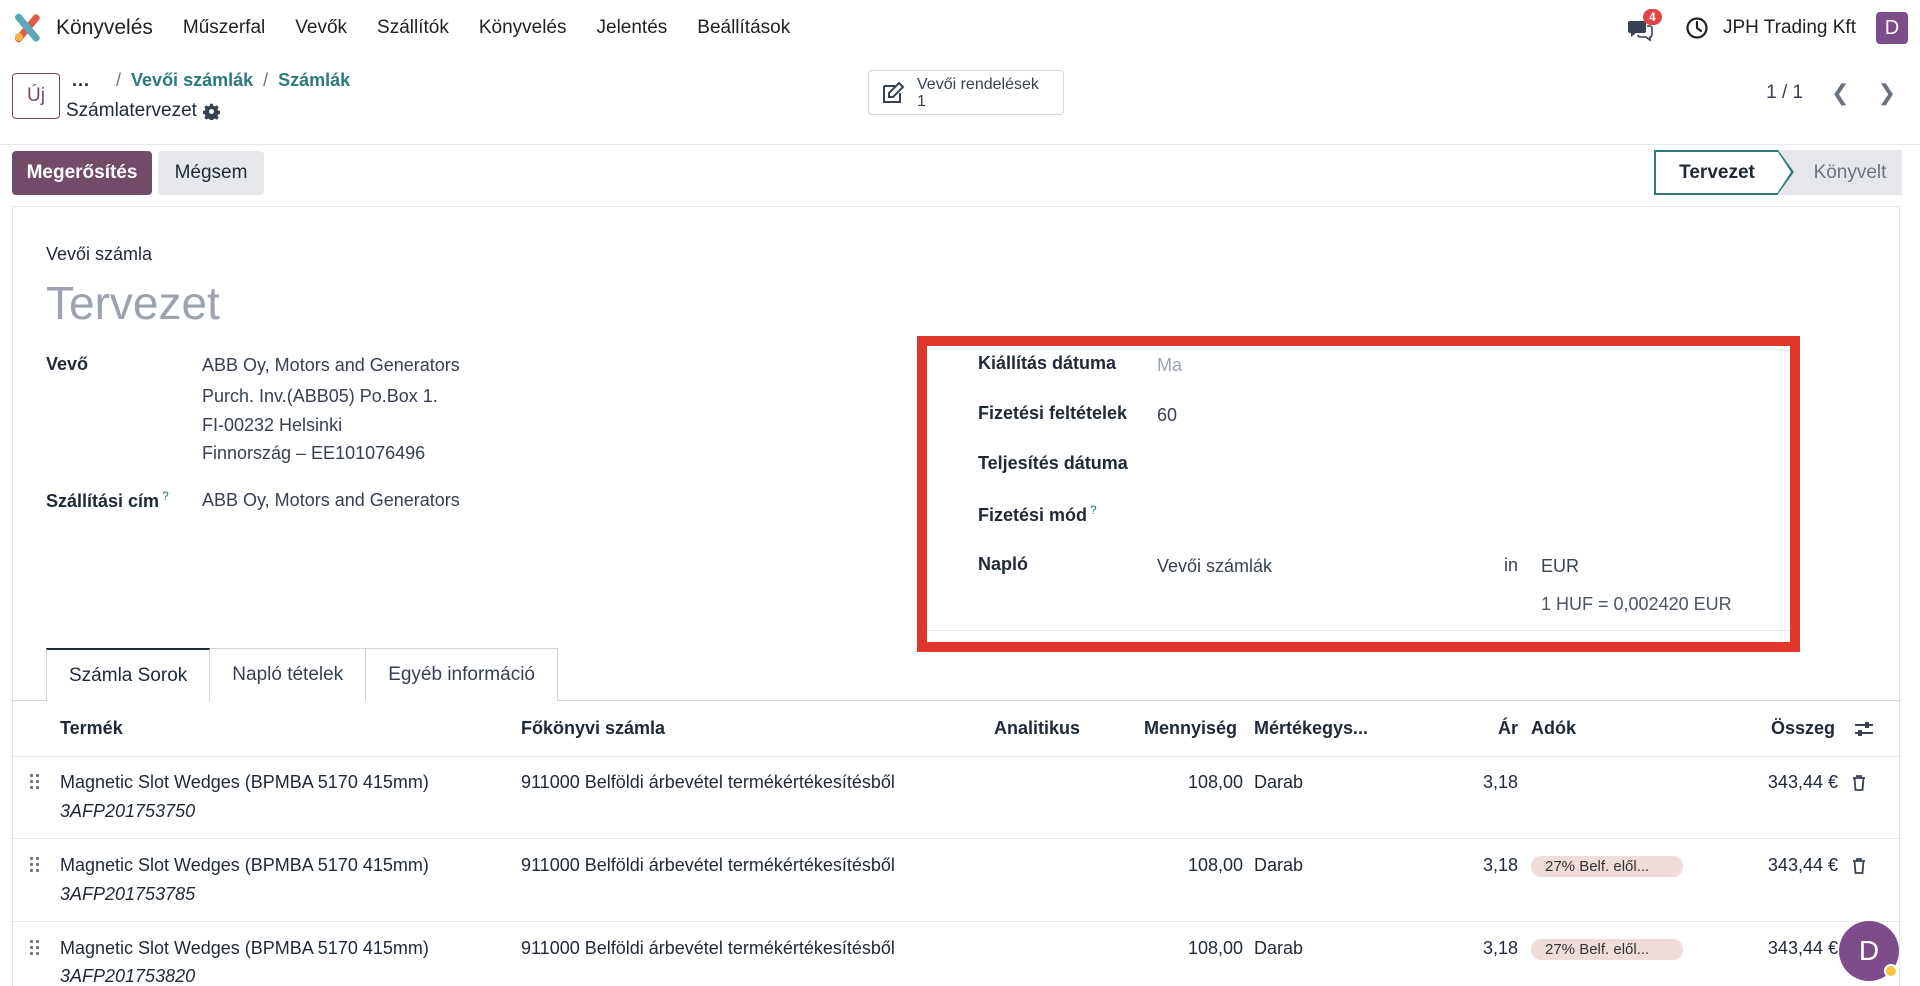  I want to click on online-status-dot, so click(1891, 971).